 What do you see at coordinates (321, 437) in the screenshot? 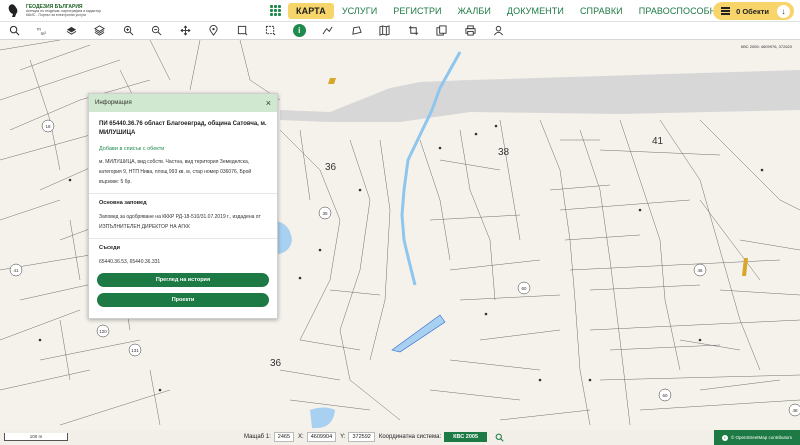
I see `x-value: 4609904` at bounding box center [321, 437].